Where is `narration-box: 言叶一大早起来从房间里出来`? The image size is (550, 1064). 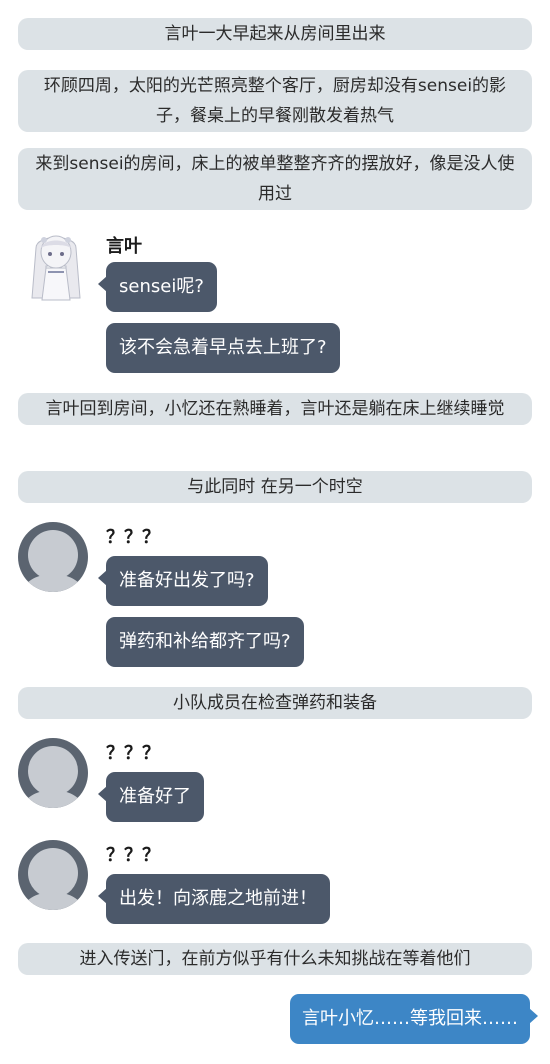 narration-box: 言叶一大早起来从房间里出来 is located at coordinates (275, 34).